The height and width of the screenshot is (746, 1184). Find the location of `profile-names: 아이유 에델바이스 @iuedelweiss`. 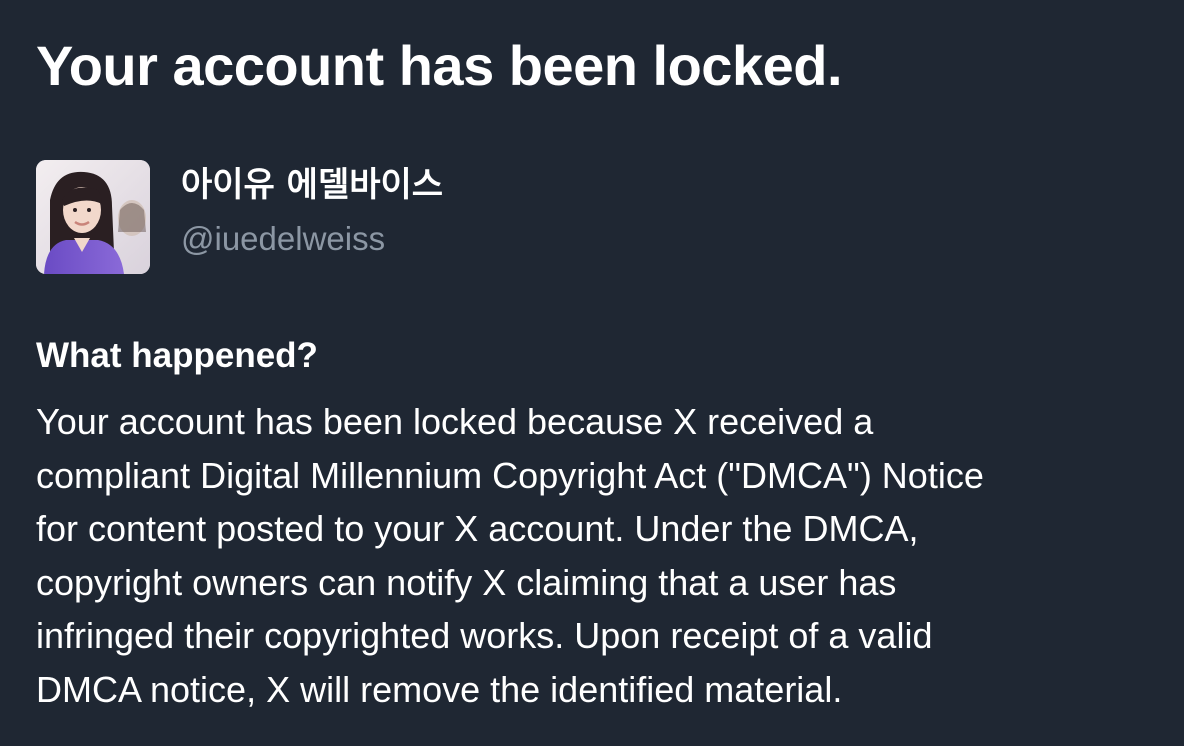

profile-names: 아이유 에델바이스 @iuedelweiss is located at coordinates (312, 211).